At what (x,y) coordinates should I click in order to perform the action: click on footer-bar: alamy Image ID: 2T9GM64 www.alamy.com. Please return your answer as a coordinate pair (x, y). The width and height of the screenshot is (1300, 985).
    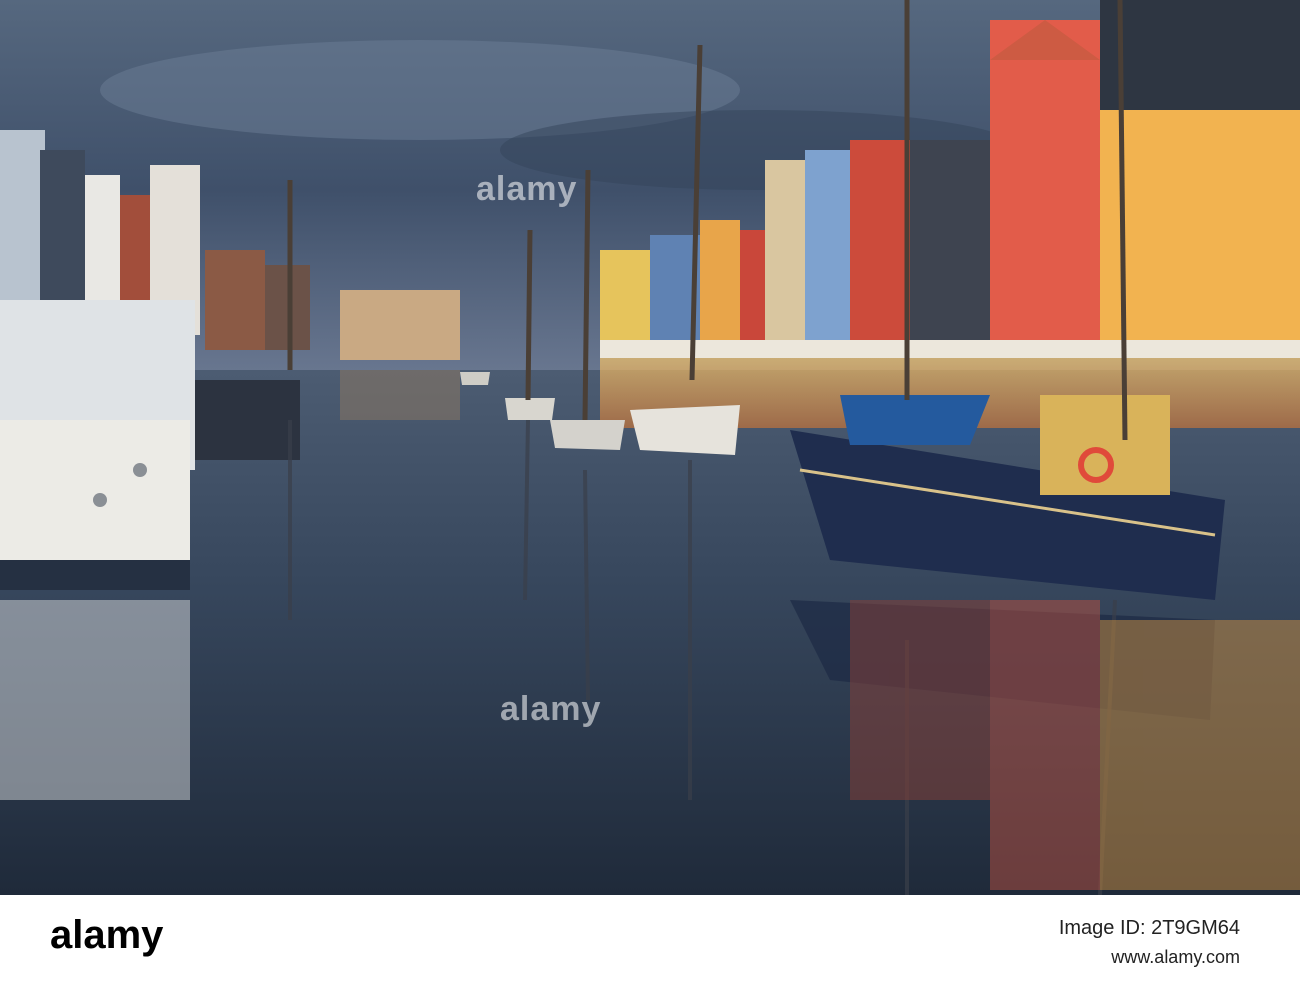
    Looking at the image, I should click on (650, 940).